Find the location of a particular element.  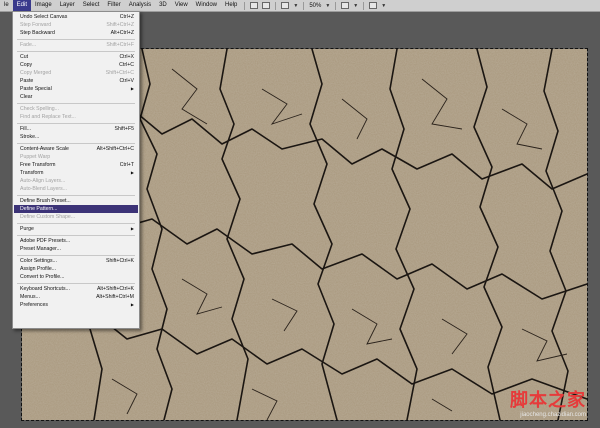

menu-item-puppet-warp: Puppet Warp is located at coordinates (35, 157).